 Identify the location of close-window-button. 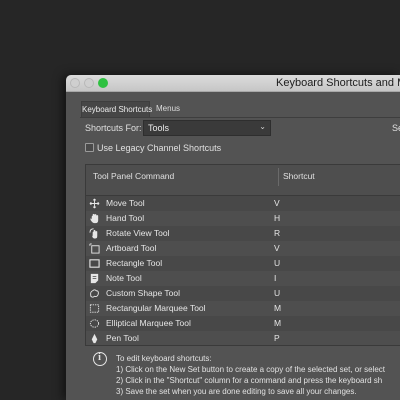
(75, 83).